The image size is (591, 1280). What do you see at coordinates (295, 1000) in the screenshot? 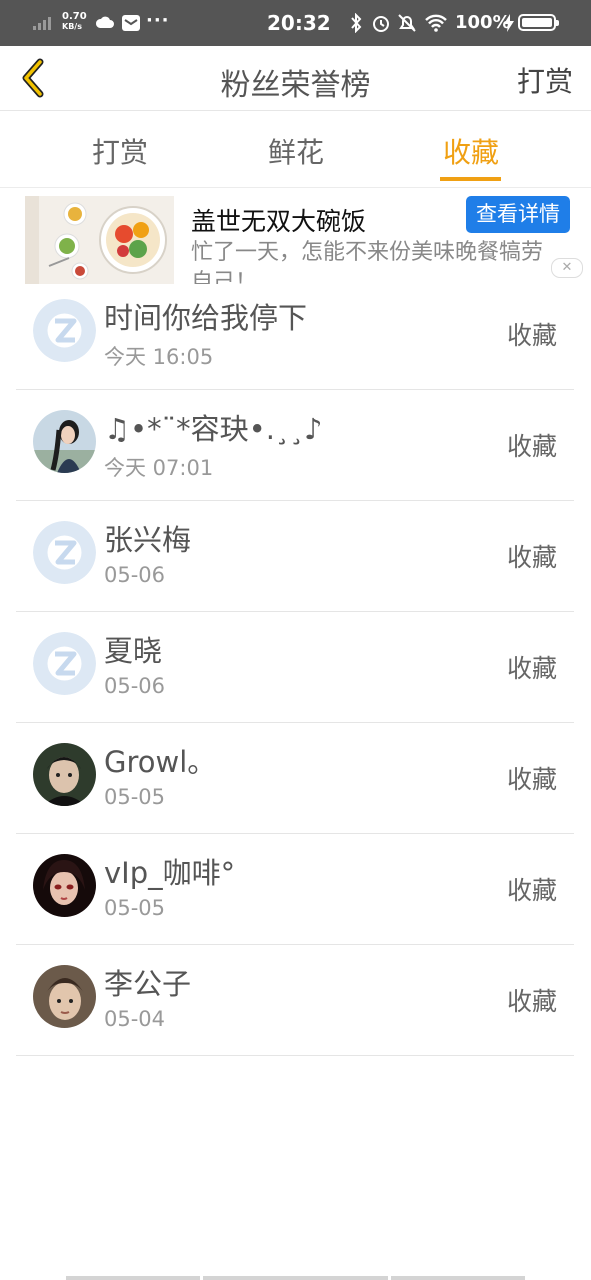
I see `list-item: 李公子 05-04 收藏` at bounding box center [295, 1000].